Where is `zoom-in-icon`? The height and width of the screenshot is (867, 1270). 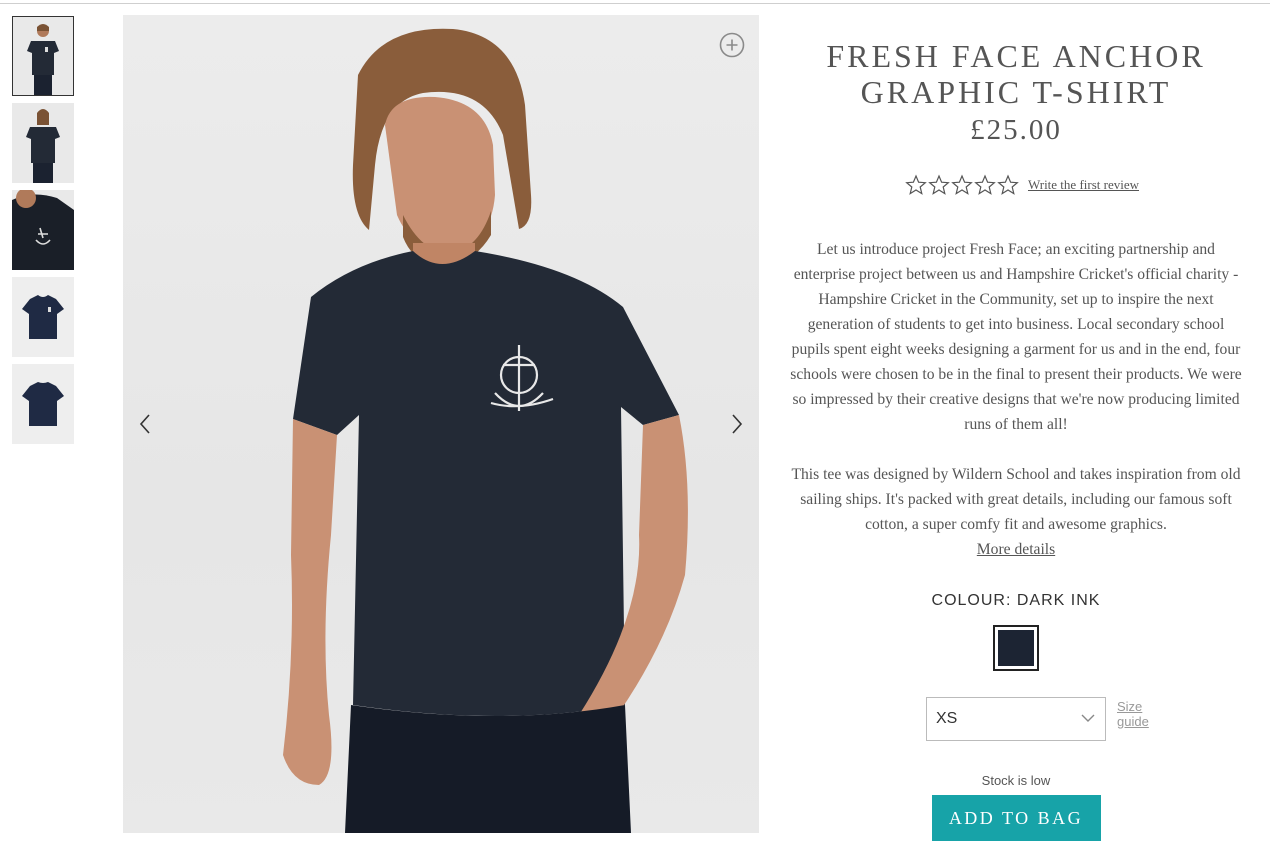 zoom-in-icon is located at coordinates (732, 45).